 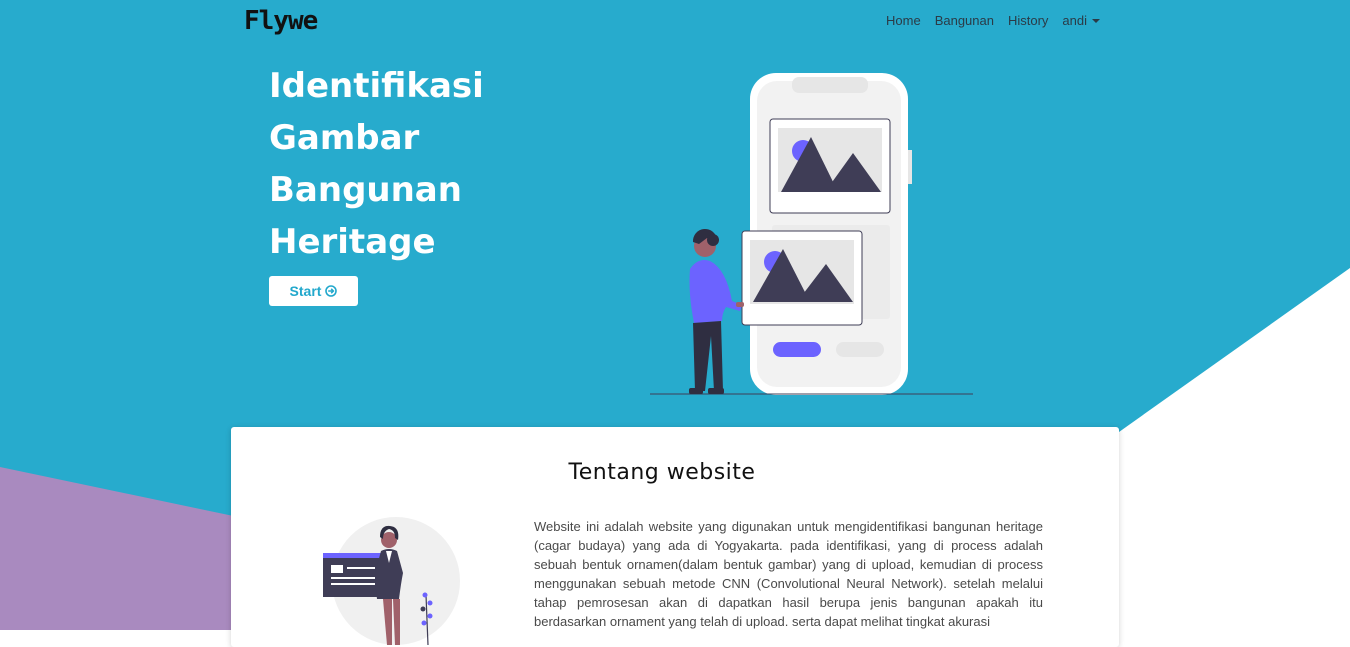 What do you see at coordinates (331, 291) in the screenshot?
I see `arrow-circle-right-icon` at bounding box center [331, 291].